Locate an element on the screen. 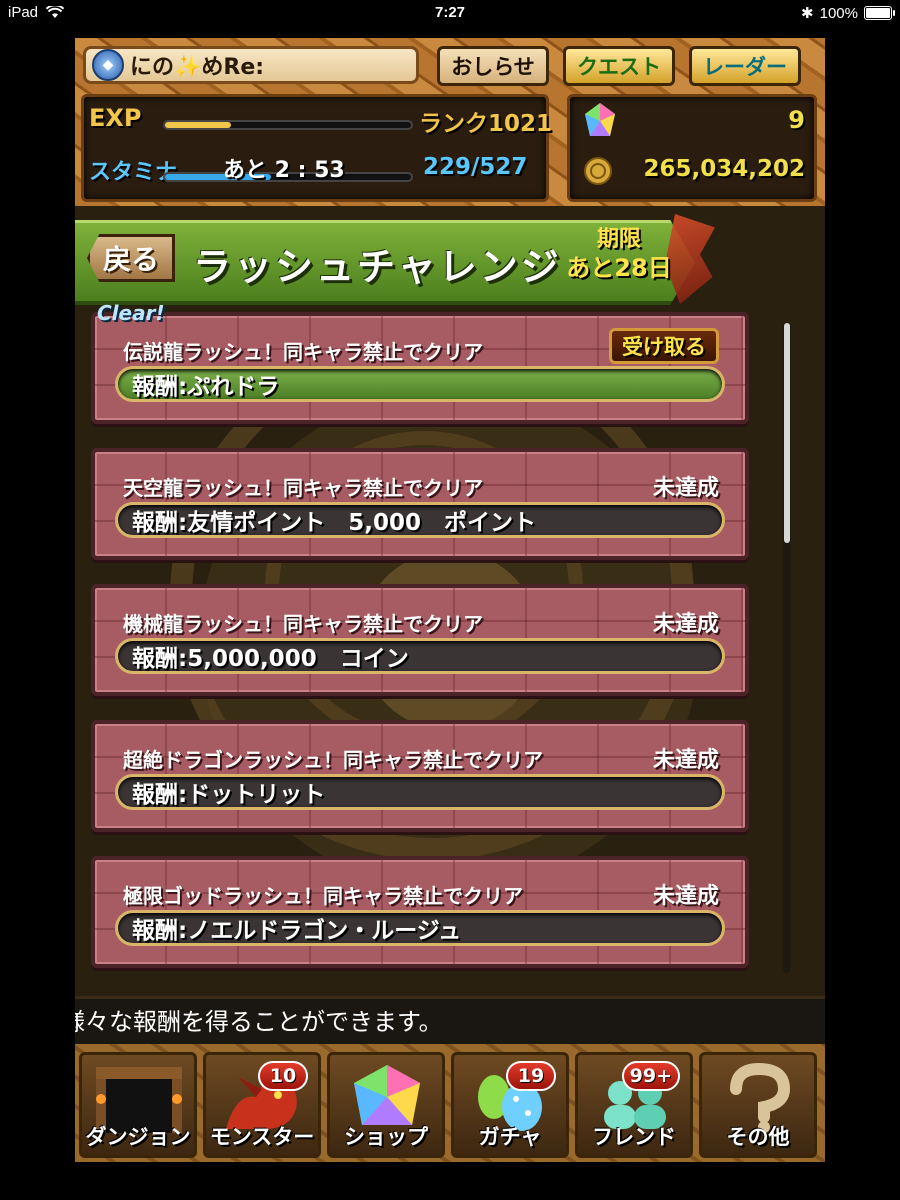 The height and width of the screenshot is (1200, 900). challenge-card: 伝説龍ラッシュ！同キャラ禁止でクリア 受け取る 報酬:ぷれドラ is located at coordinates (420, 368).